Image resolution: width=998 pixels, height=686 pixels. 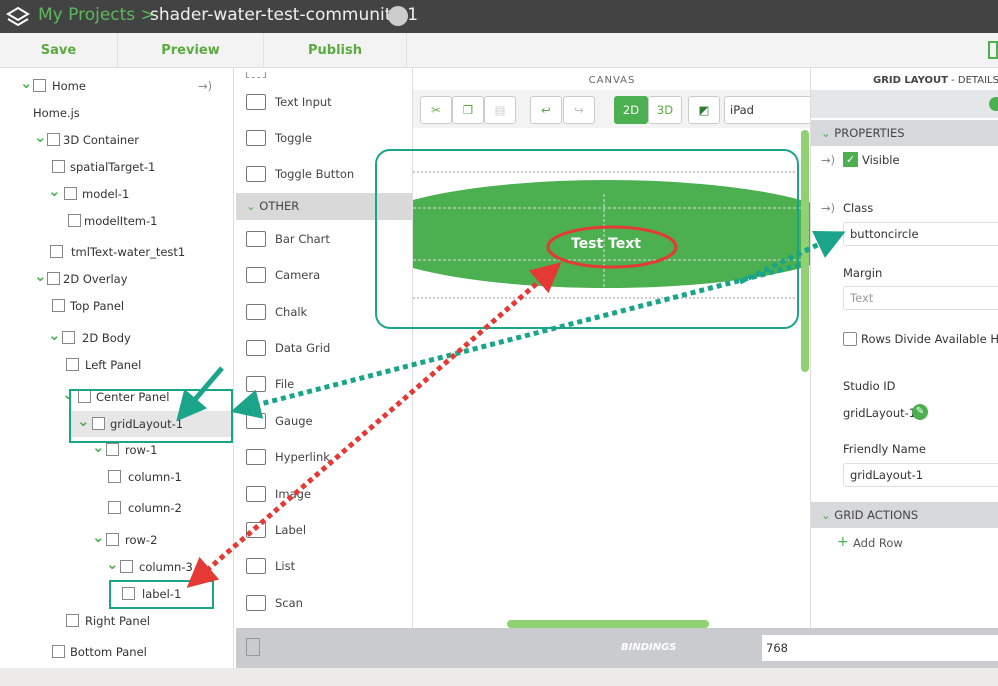 I want to click on rows-divide-checkbox, so click(x=850, y=339).